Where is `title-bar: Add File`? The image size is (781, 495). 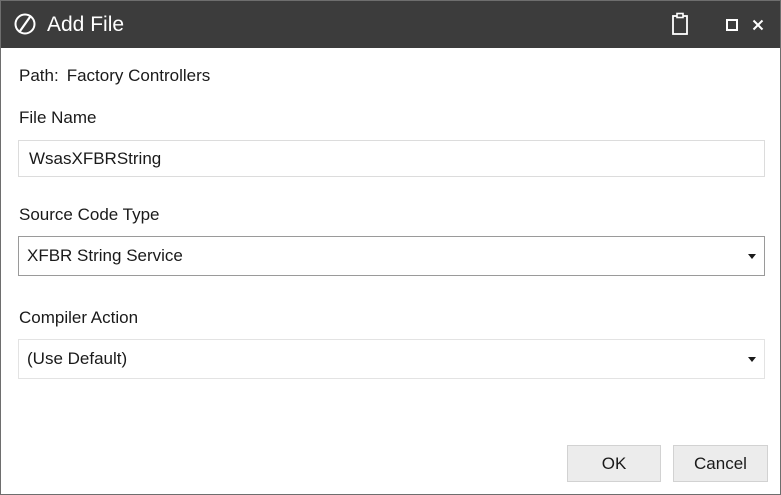 title-bar: Add File is located at coordinates (390, 24).